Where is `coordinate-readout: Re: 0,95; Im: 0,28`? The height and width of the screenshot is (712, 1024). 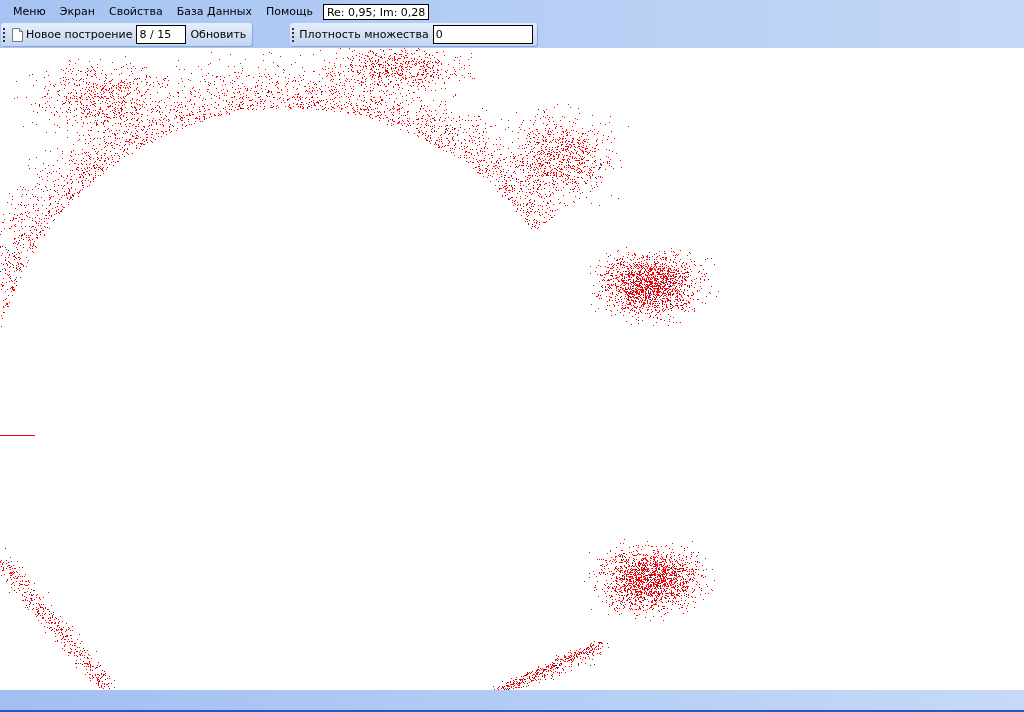 coordinate-readout: Re: 0,95; Im: 0,28 is located at coordinates (376, 11).